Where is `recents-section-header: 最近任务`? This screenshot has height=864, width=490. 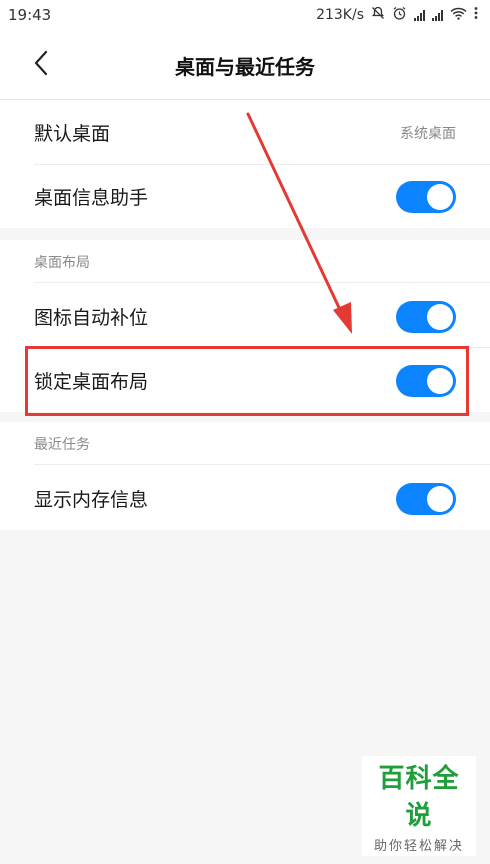
recents-section-header: 最近任务 is located at coordinates (62, 445).